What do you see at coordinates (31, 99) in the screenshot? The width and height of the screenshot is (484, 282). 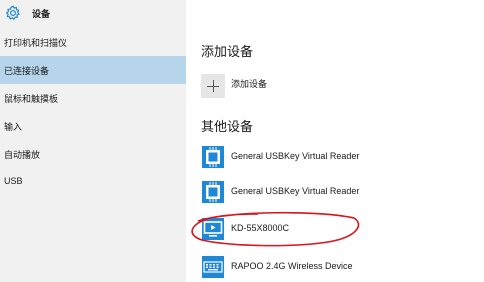 I see `sidebar-item-label: 鼠标和触摸板` at bounding box center [31, 99].